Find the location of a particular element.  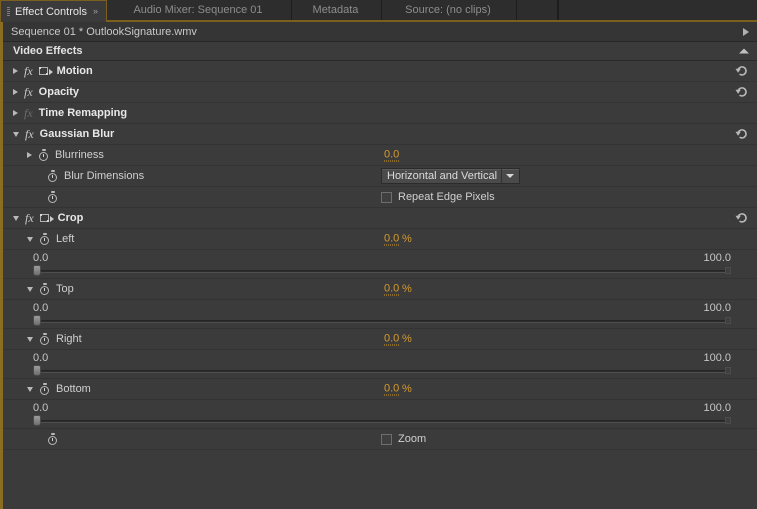

slider-row-top: 0.0 100.0 is located at coordinates (380, 314).